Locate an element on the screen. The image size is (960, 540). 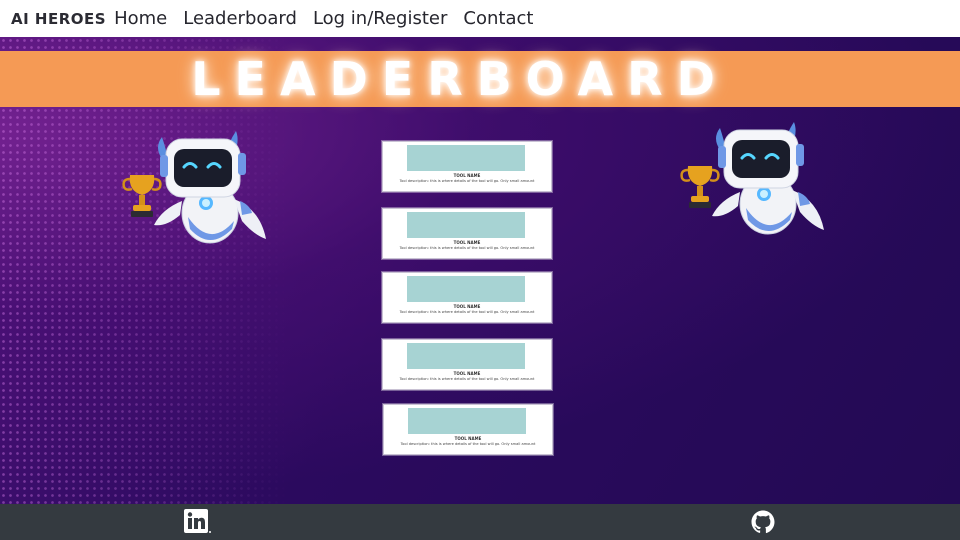
nav-link-leaderboard: Leaderboard is located at coordinates (240, 18).